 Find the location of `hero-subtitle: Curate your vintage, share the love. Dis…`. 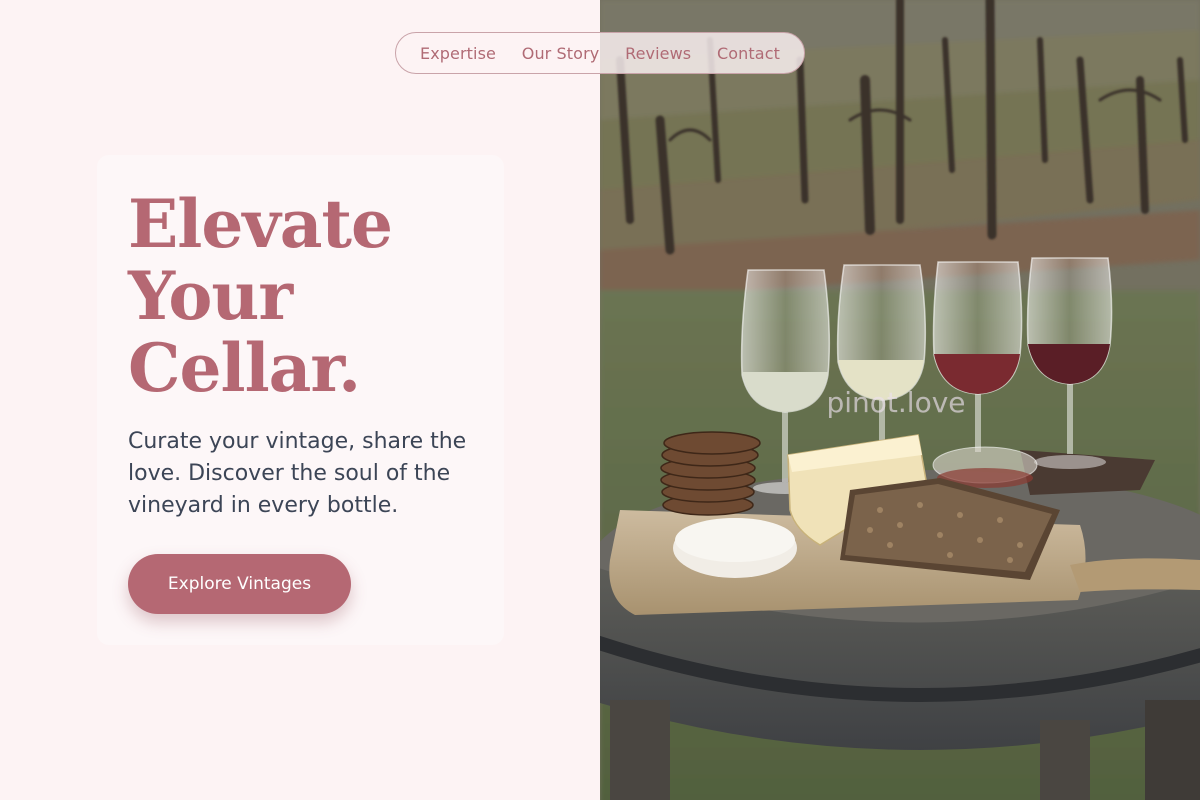

hero-subtitle: Curate your vintage, share the love. Dis… is located at coordinates (297, 473).